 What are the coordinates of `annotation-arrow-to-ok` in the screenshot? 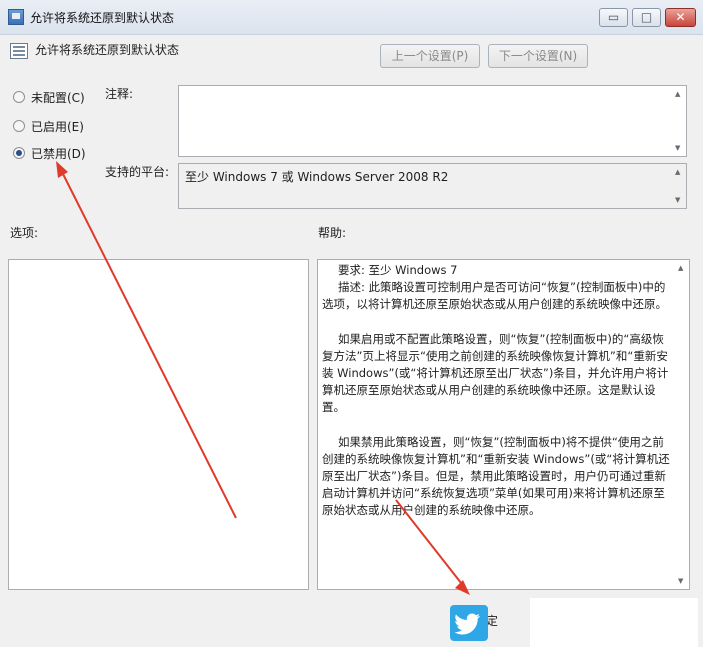 It's located at (430, 544).